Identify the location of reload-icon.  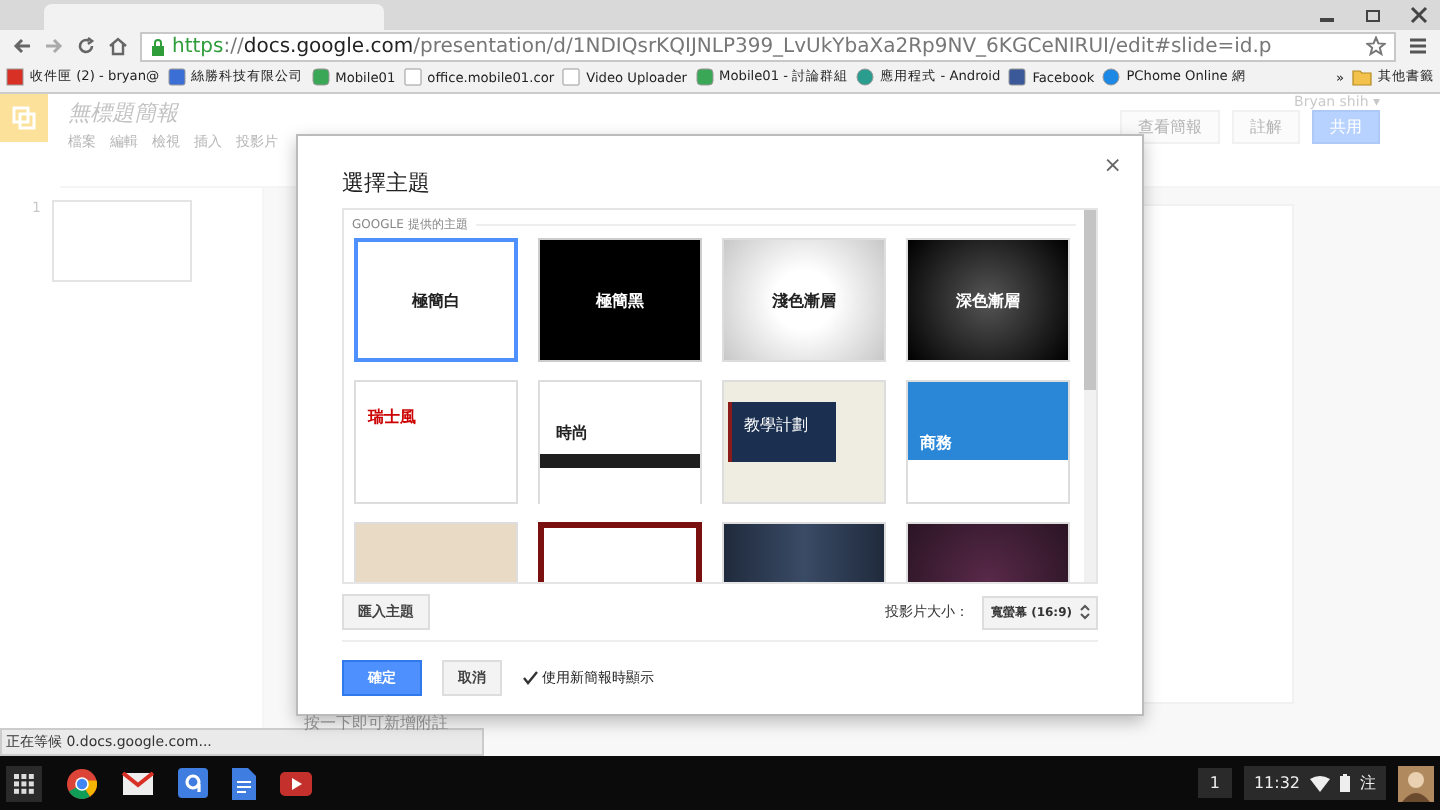
(86, 46).